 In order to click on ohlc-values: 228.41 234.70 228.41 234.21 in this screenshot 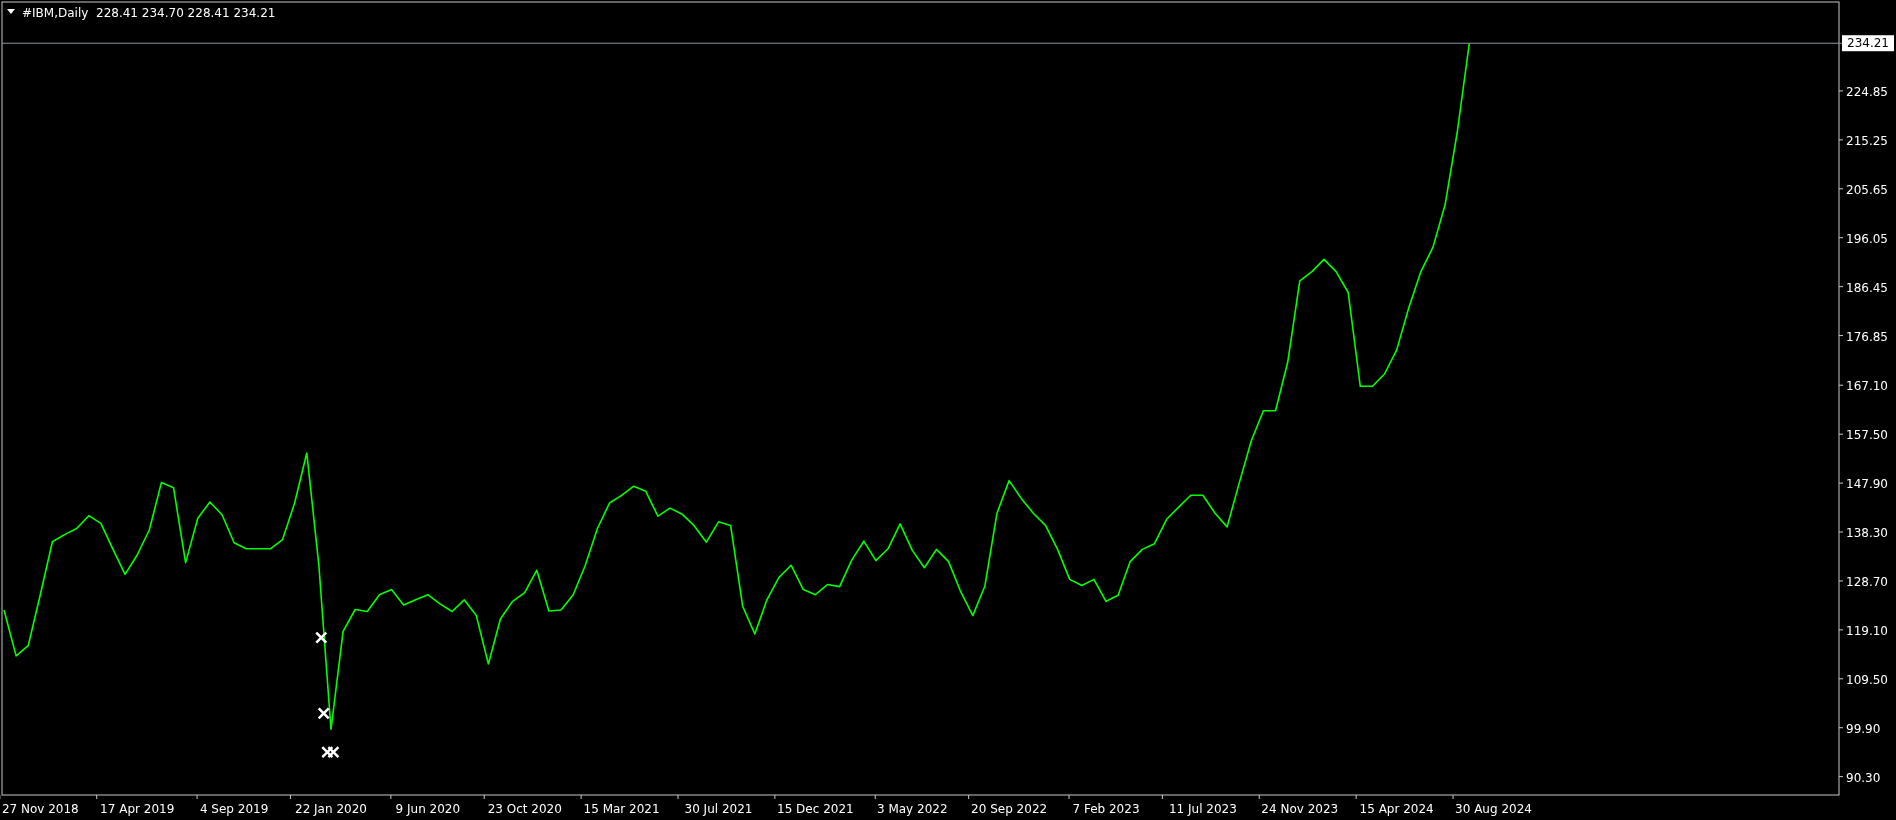, I will do `click(186, 13)`.